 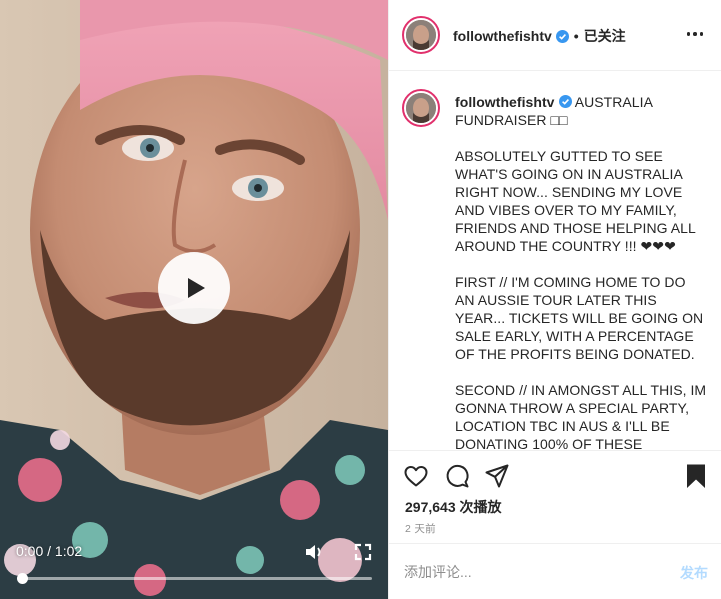 I want to click on post-header: followthefishtv • 已关注, so click(x=555, y=35).